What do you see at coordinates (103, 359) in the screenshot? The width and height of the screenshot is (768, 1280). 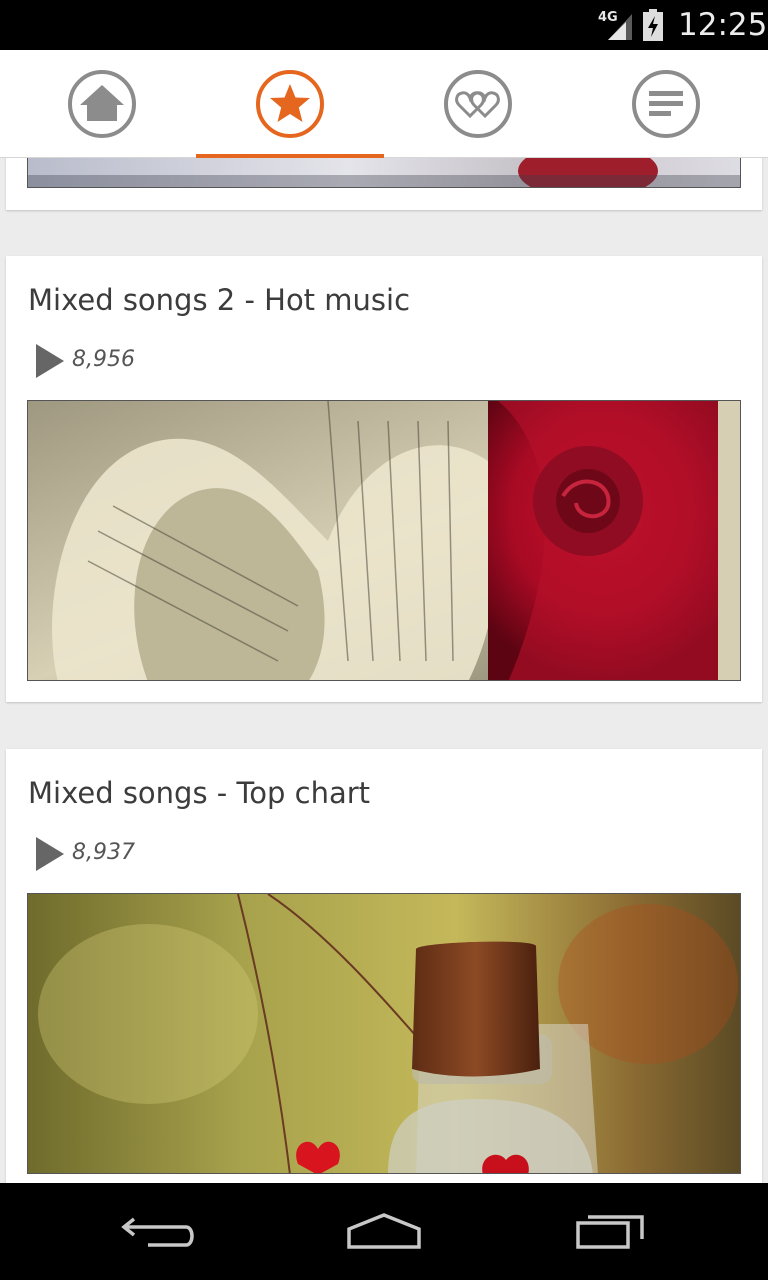 I see `play-count: 8,956` at bounding box center [103, 359].